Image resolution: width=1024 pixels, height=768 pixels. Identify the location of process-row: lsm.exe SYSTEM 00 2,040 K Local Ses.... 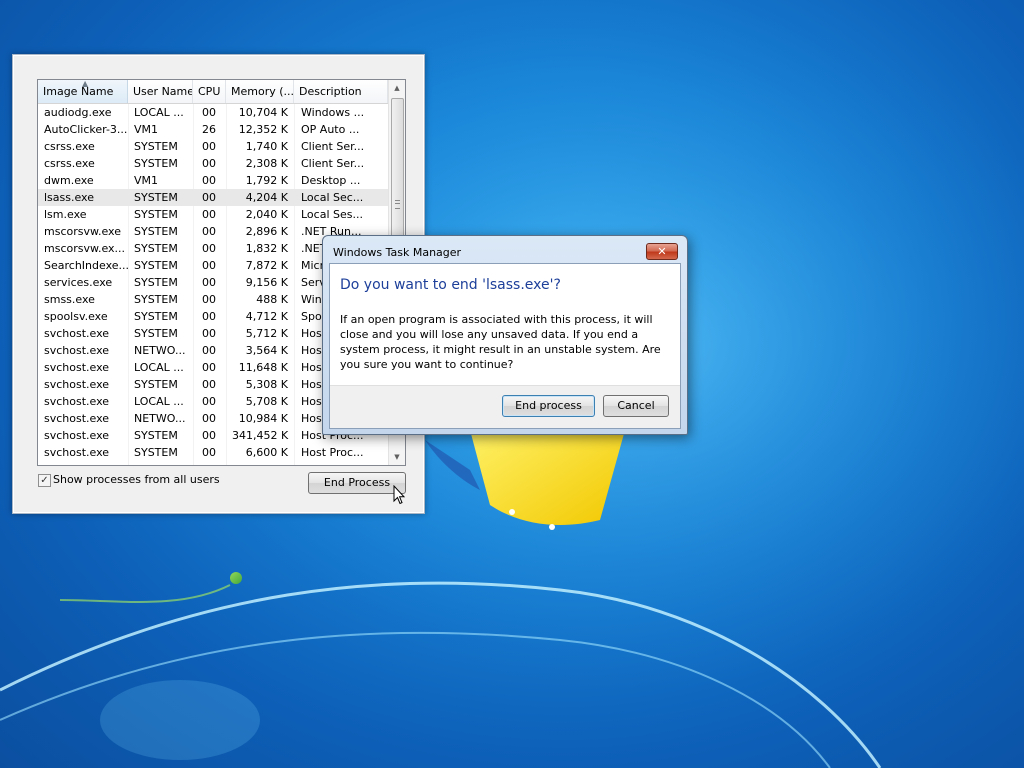
(213, 214).